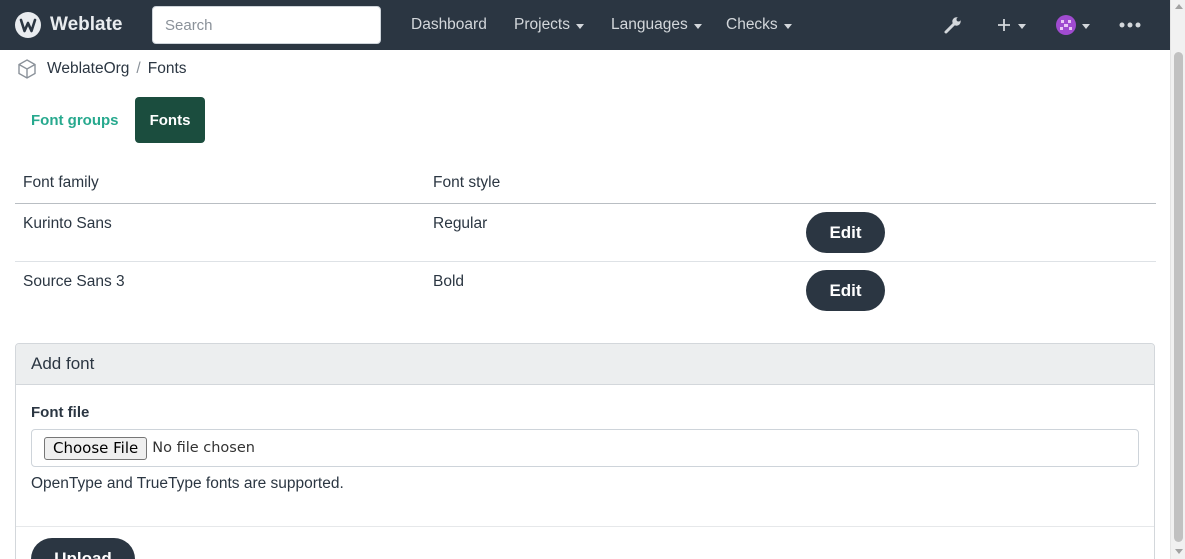  Describe the element at coordinates (585, 203) in the screenshot. I see `table-header-divider` at that location.